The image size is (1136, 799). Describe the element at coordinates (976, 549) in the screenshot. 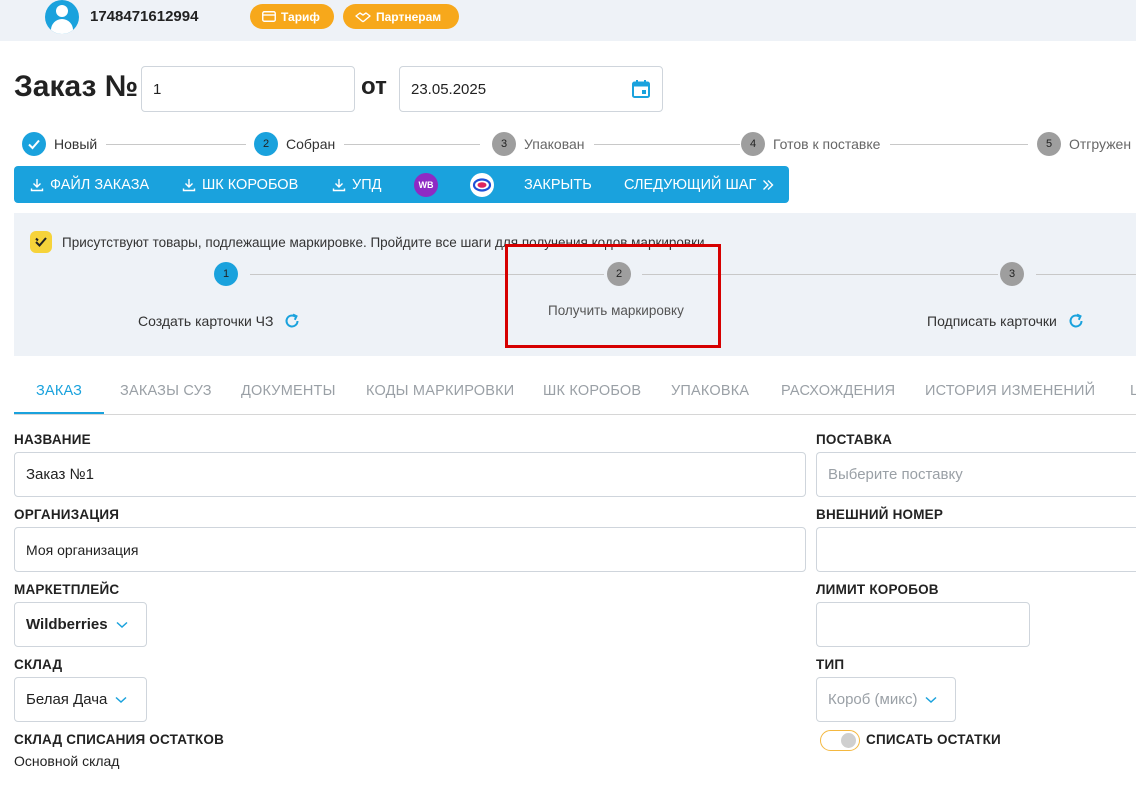

I see `external-number-input` at that location.